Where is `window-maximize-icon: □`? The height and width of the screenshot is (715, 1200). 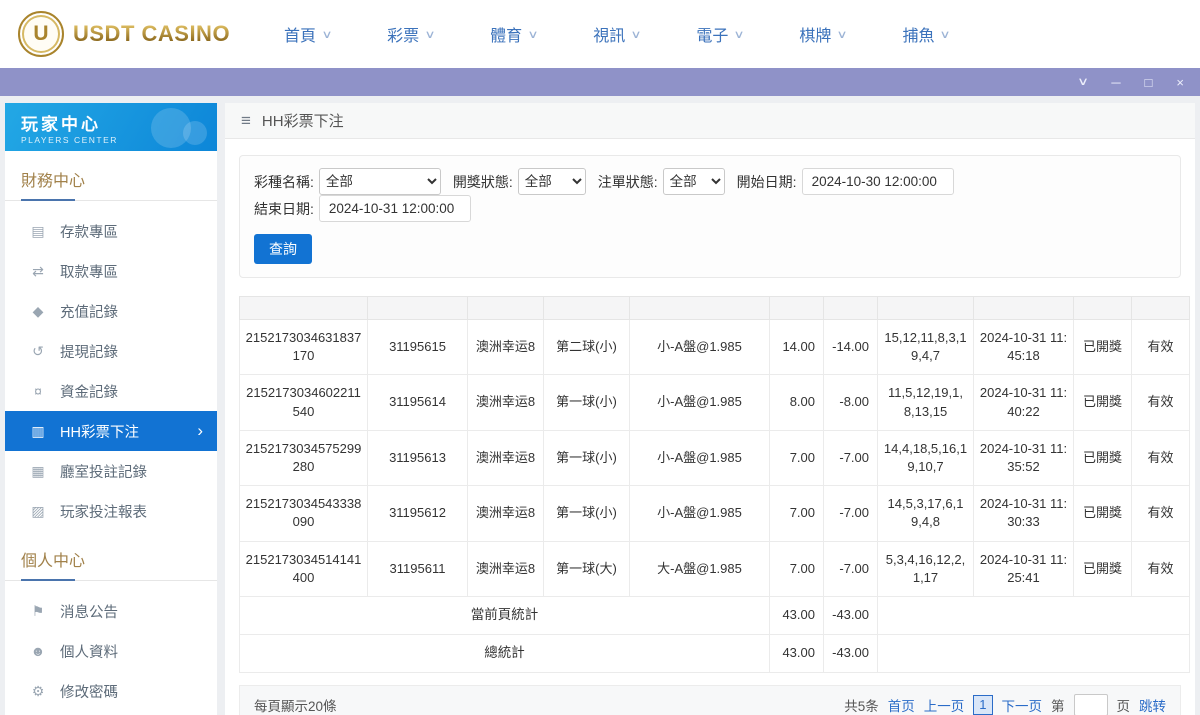
window-maximize-icon: □ is located at coordinates (1149, 82).